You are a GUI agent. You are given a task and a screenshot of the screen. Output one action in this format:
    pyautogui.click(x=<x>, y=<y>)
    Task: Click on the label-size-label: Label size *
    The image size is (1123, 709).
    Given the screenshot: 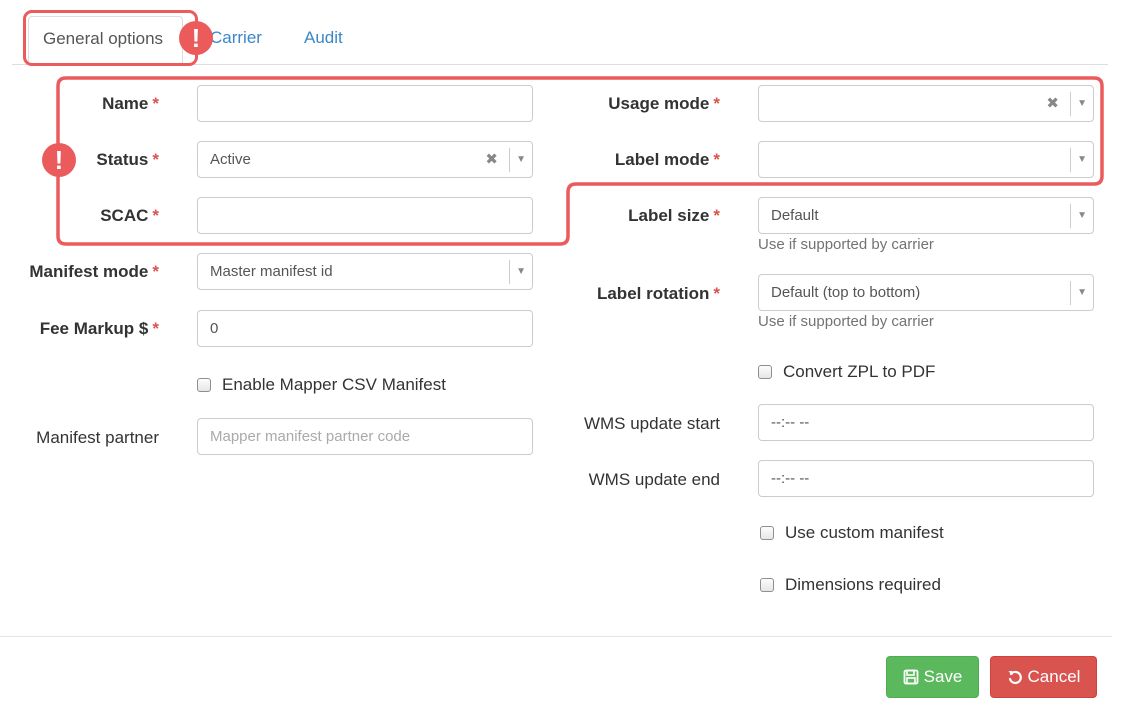 What is the action you would take?
    pyautogui.click(x=674, y=215)
    